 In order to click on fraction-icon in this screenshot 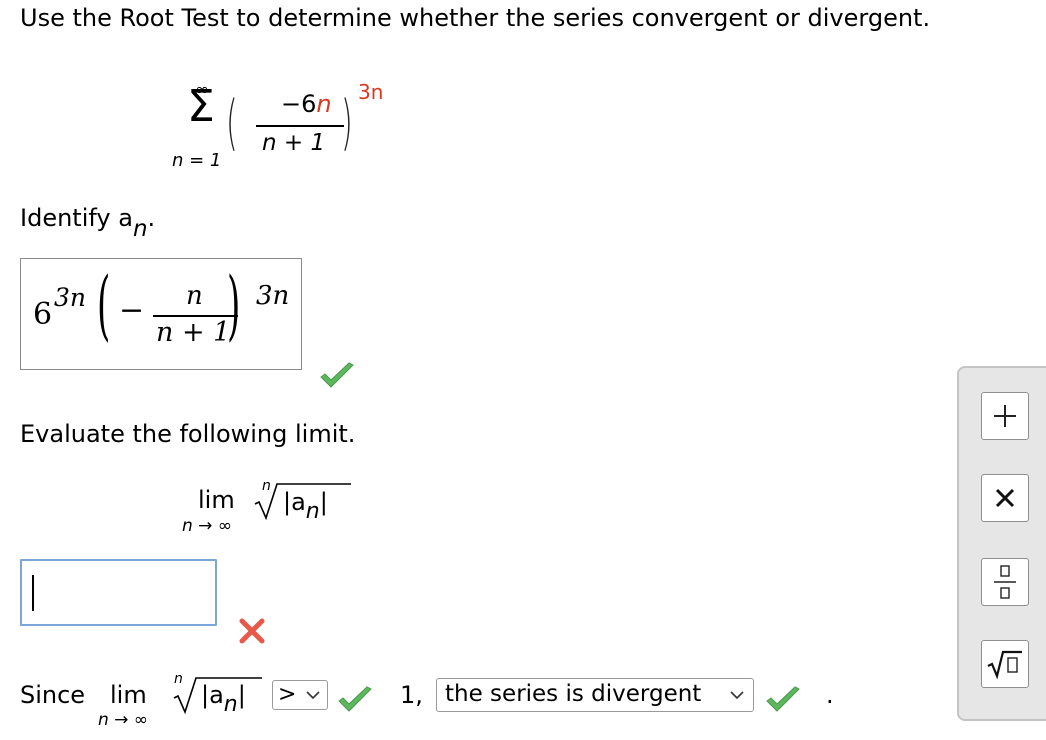, I will do `click(1005, 582)`.